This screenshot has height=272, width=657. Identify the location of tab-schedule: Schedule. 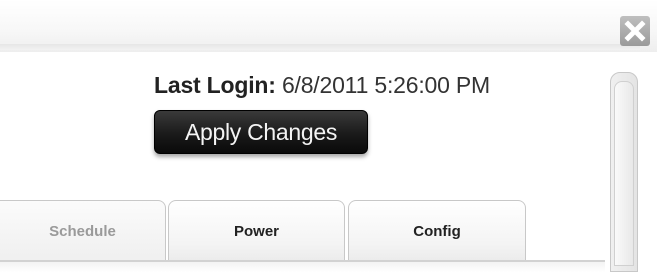
(83, 231).